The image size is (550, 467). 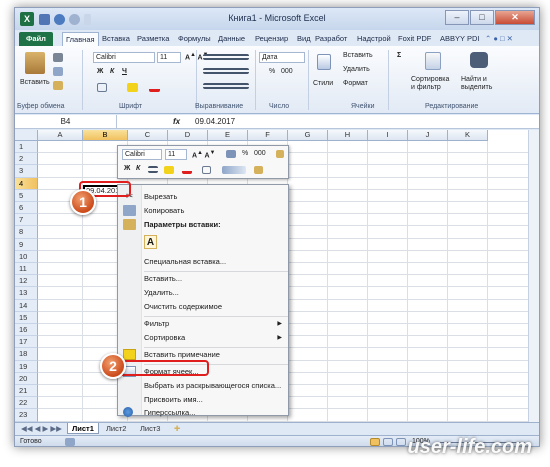 What do you see at coordinates (234, 170) in the screenshot?
I see `mini-decimal-icon` at bounding box center [234, 170].